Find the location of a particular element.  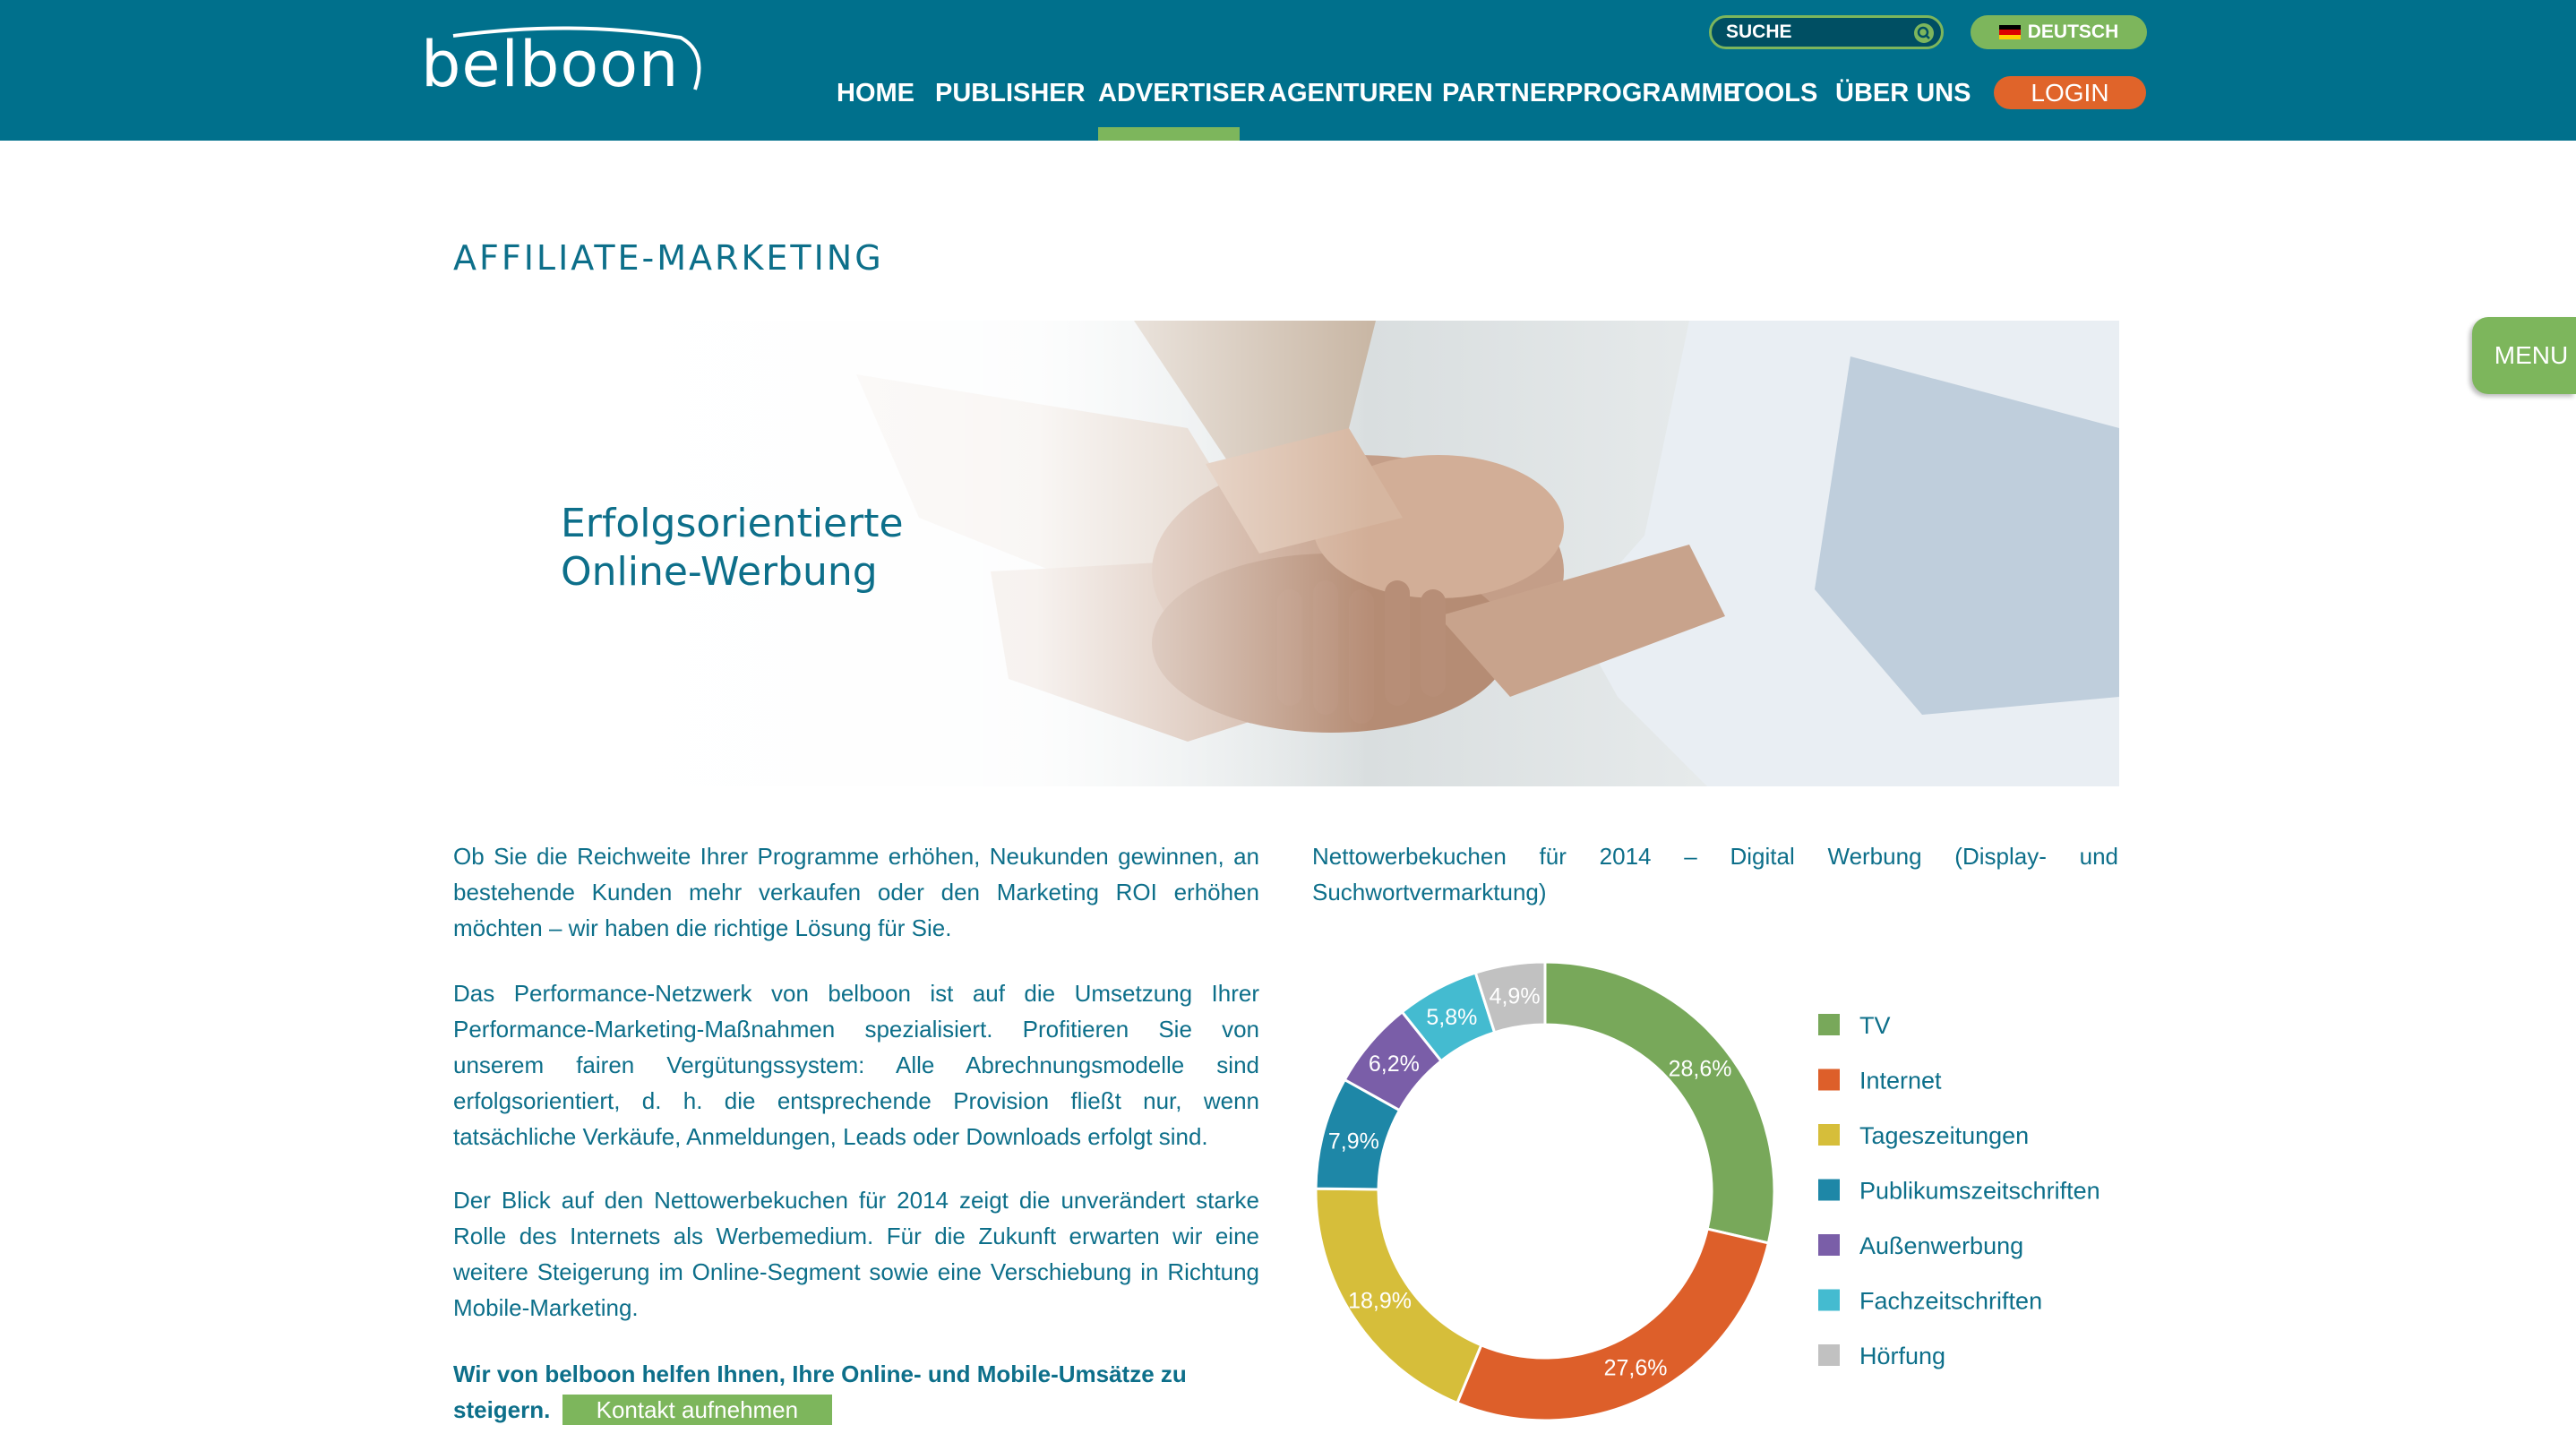

nav-item-advertiser: ADVERTISER is located at coordinates (1182, 93).